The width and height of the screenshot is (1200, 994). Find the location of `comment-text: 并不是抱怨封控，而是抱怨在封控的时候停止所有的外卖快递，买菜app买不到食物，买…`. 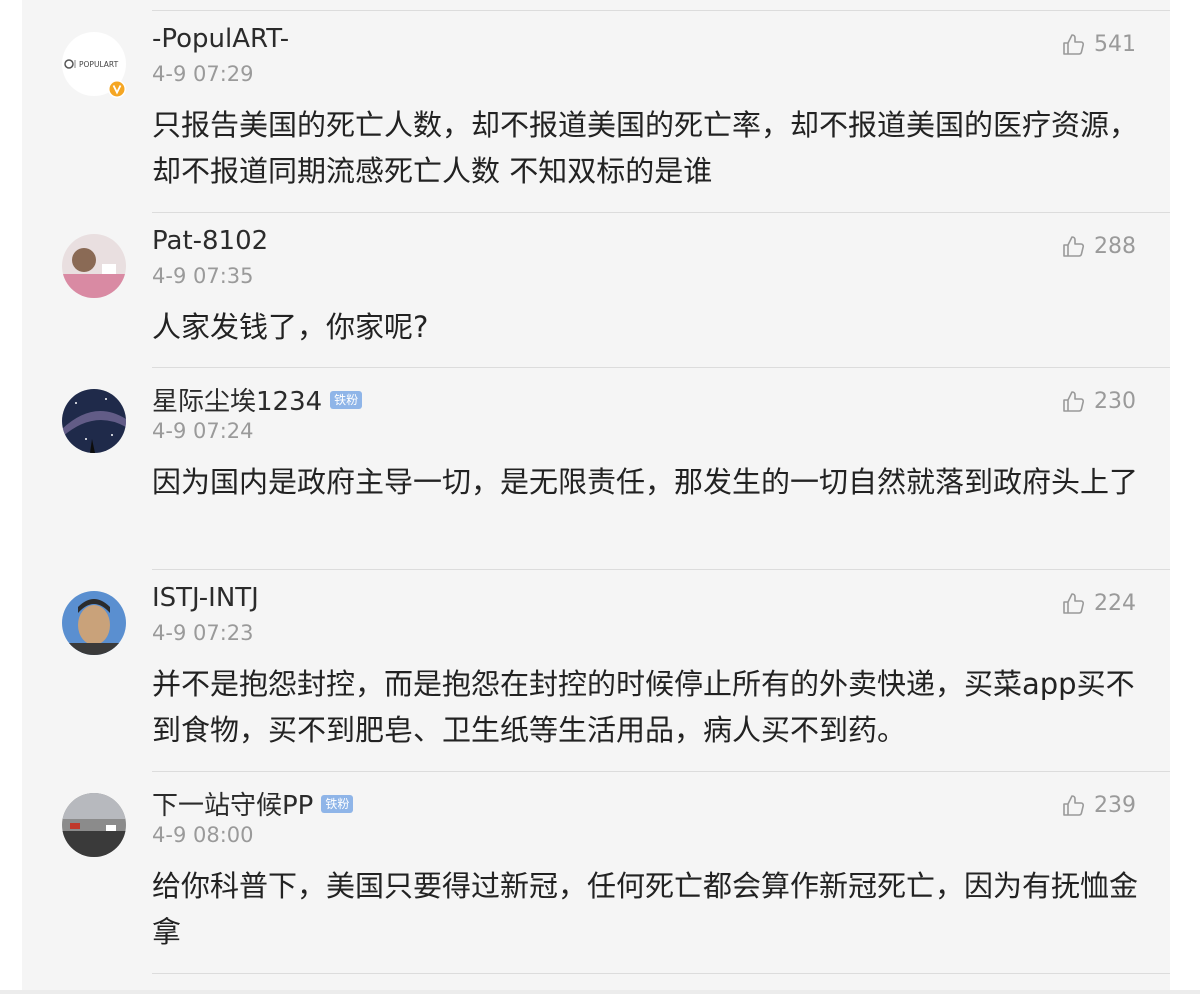

comment-text: 并不是抱怨封控，而是抱怨在封控的时候停止所有的外卖快递，买菜app买不到食物，买… is located at coordinates (643, 707).